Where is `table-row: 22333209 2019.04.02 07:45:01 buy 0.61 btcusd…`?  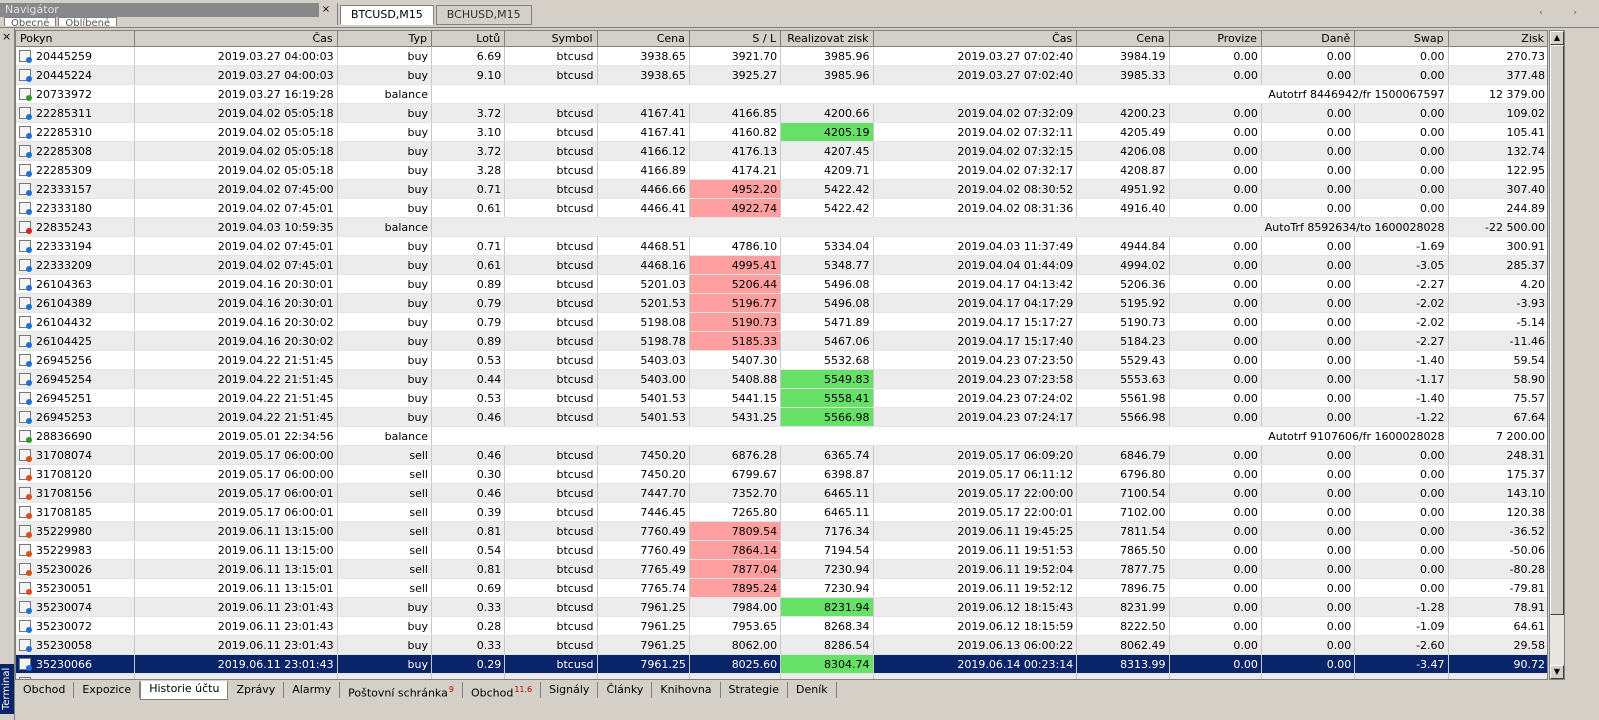
table-row: 22333209 2019.04.02 07:45:01 buy 0.61 btcusd… is located at coordinates (781, 265).